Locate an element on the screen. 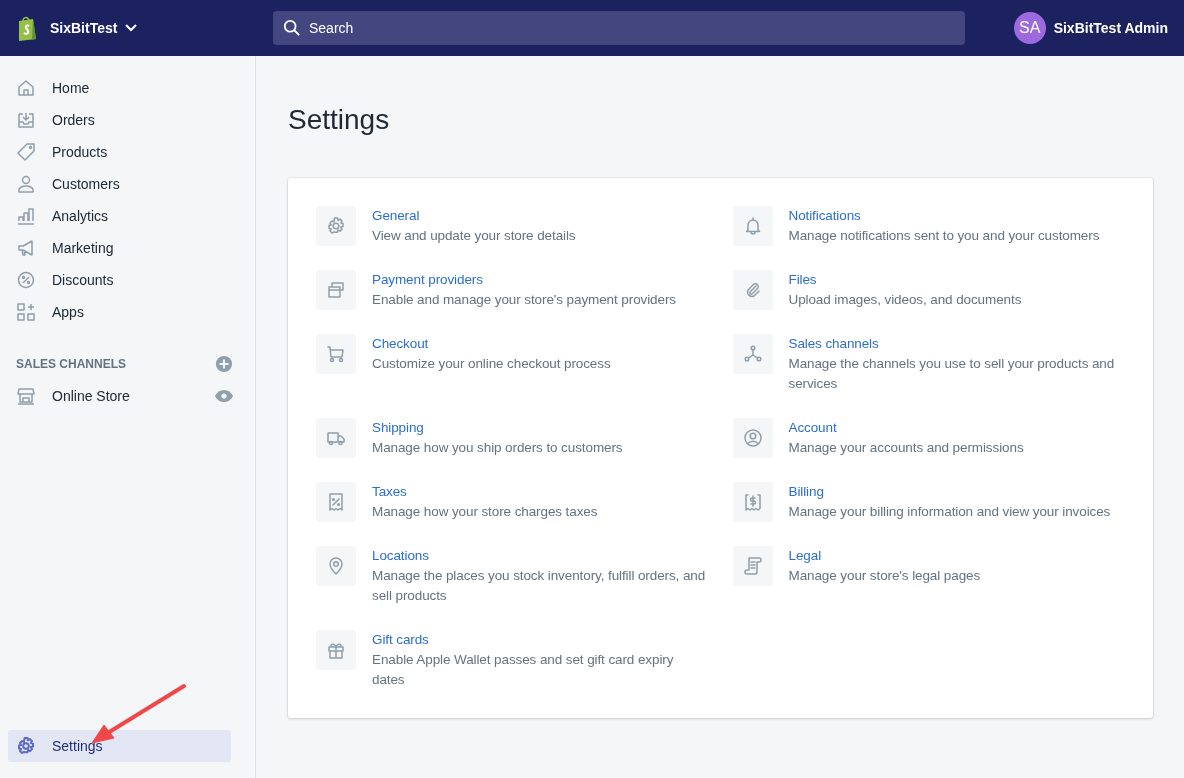 The image size is (1184, 778). search-field: Search is located at coordinates (619, 28).